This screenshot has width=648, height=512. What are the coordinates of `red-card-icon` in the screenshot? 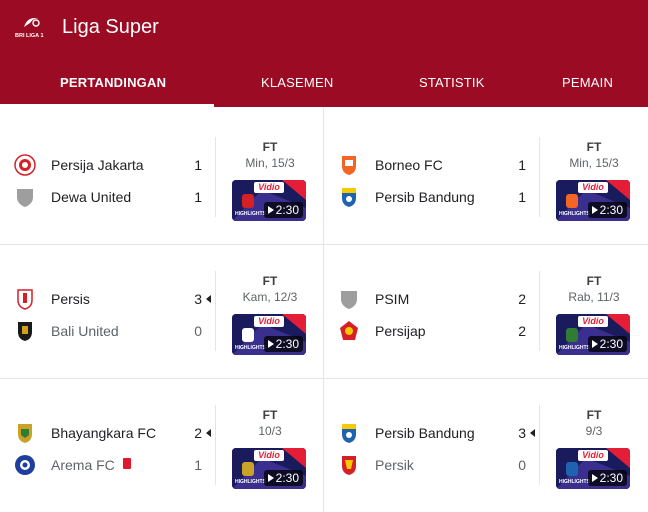 It's located at (127, 463).